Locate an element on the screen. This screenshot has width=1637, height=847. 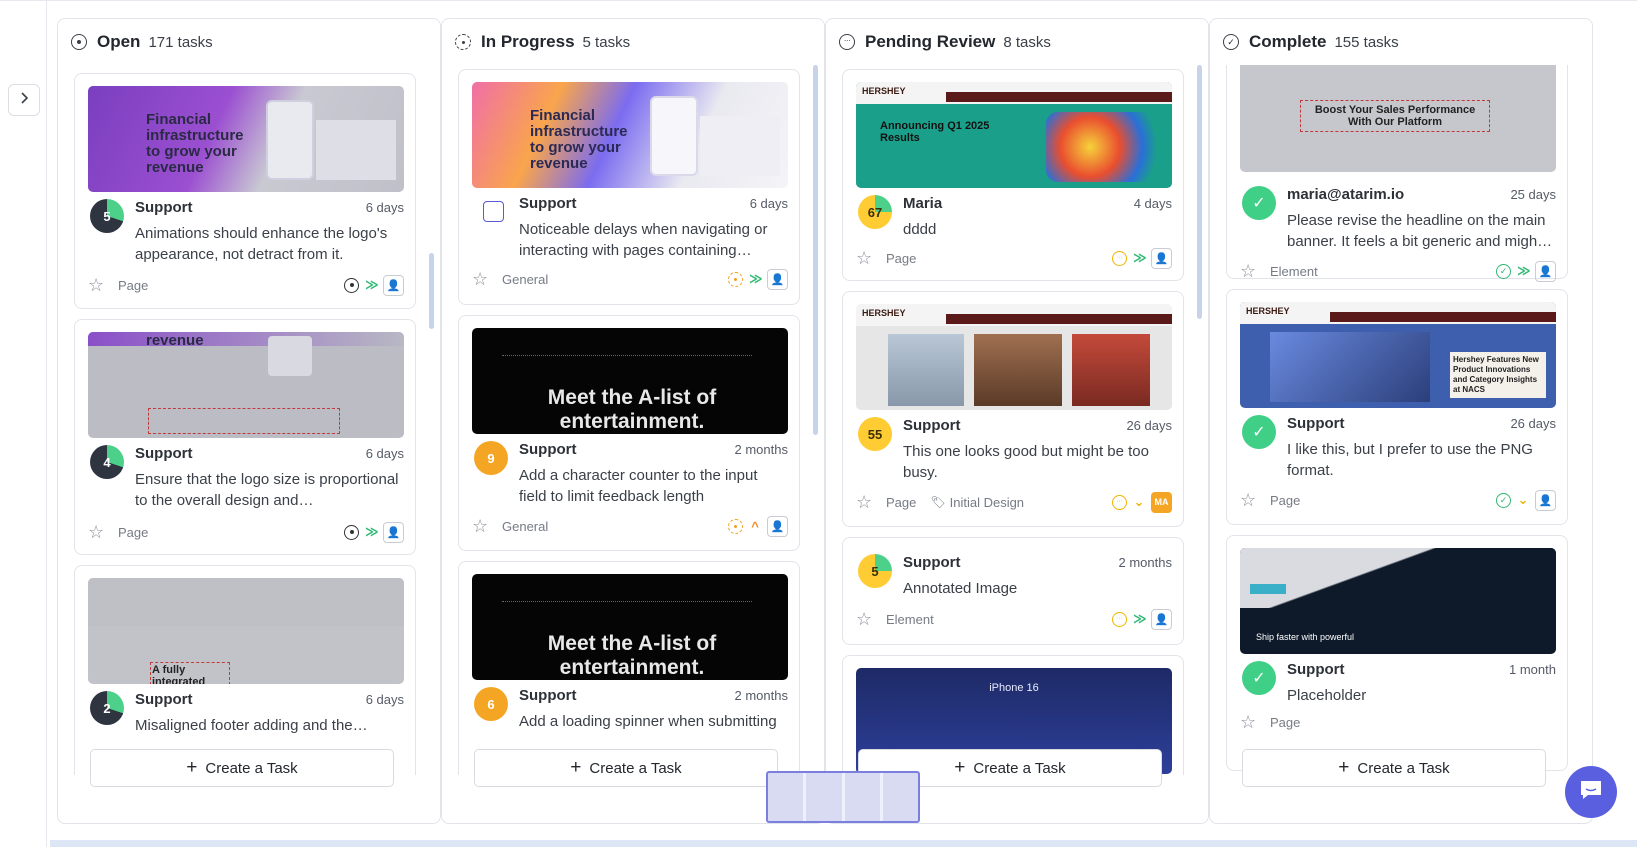
thumbnail-text: Ship faster with powerful is located at coordinates (1305, 637).